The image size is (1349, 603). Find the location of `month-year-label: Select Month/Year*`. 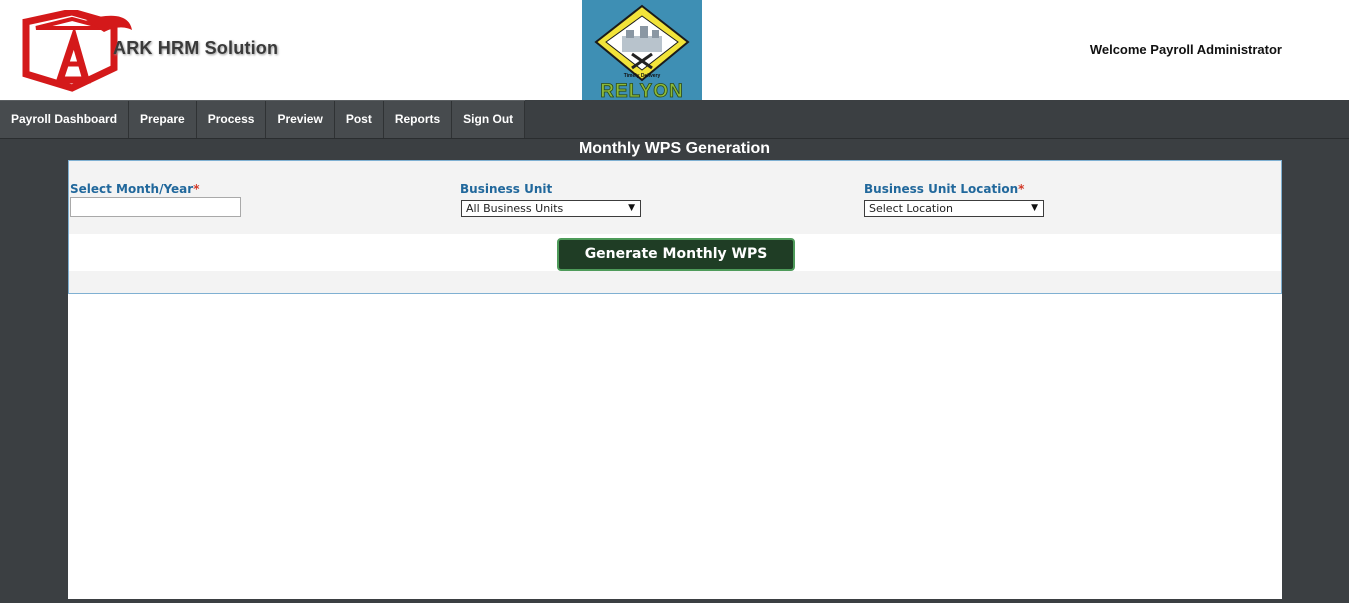

month-year-label: Select Month/Year* is located at coordinates (134, 189).